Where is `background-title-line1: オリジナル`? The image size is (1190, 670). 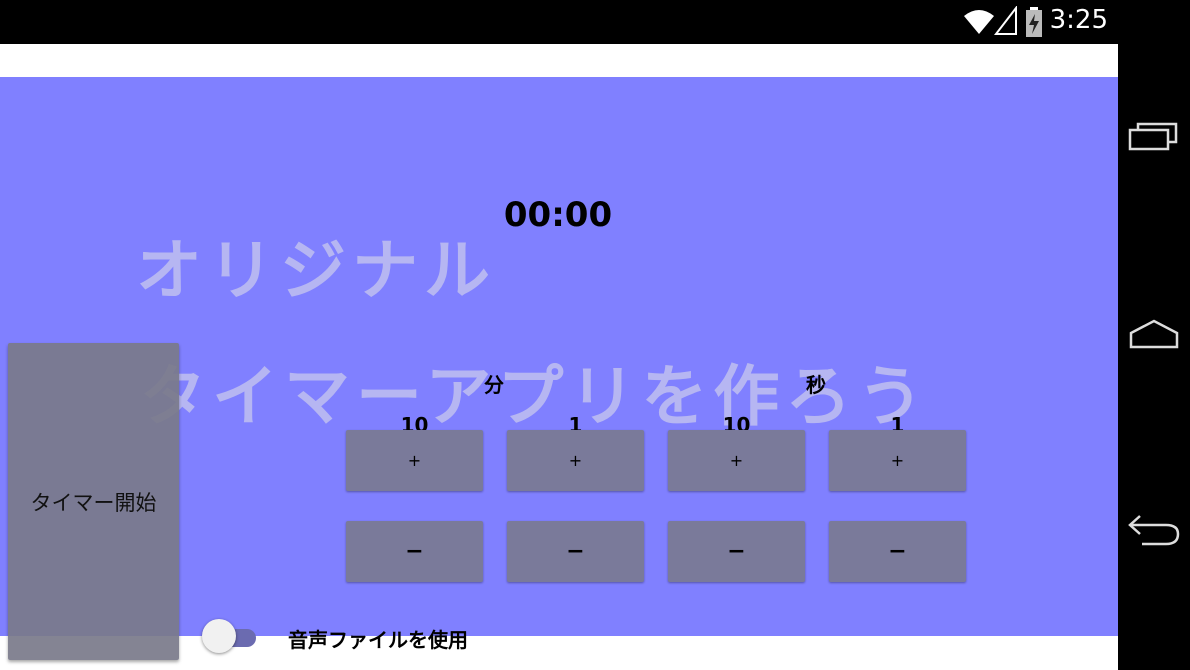 background-title-line1: オリジナル is located at coordinates (316, 270).